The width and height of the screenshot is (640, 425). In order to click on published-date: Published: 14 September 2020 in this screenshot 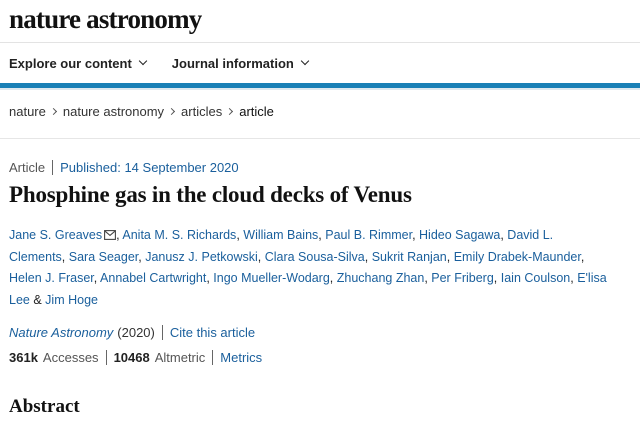, I will do `click(149, 167)`.